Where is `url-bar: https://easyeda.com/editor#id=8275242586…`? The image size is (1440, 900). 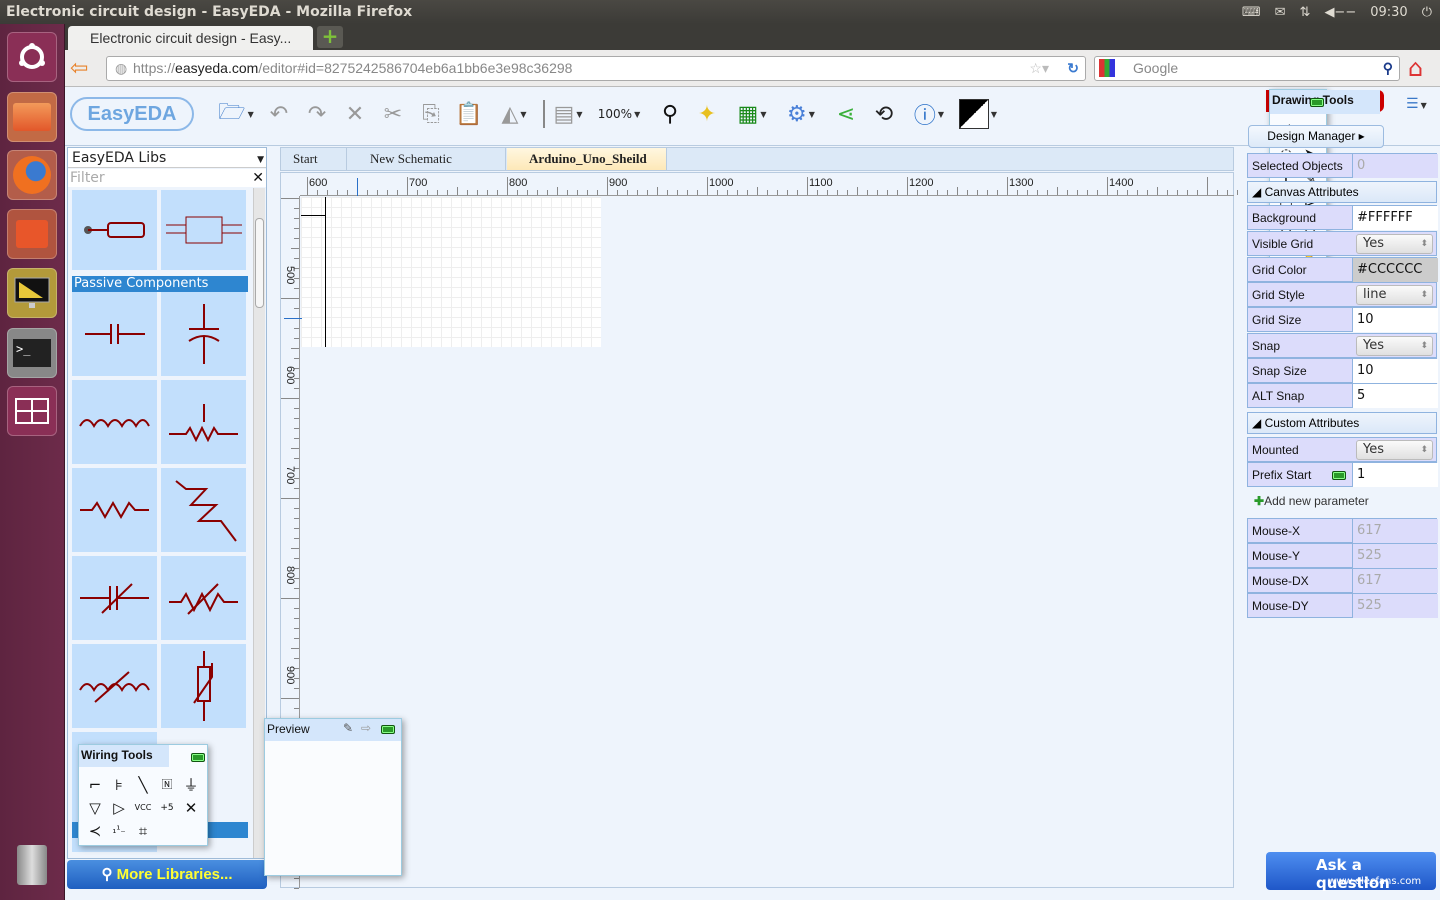 url-bar: https://easyeda.com/editor#id=8275242586… is located at coordinates (596, 68).